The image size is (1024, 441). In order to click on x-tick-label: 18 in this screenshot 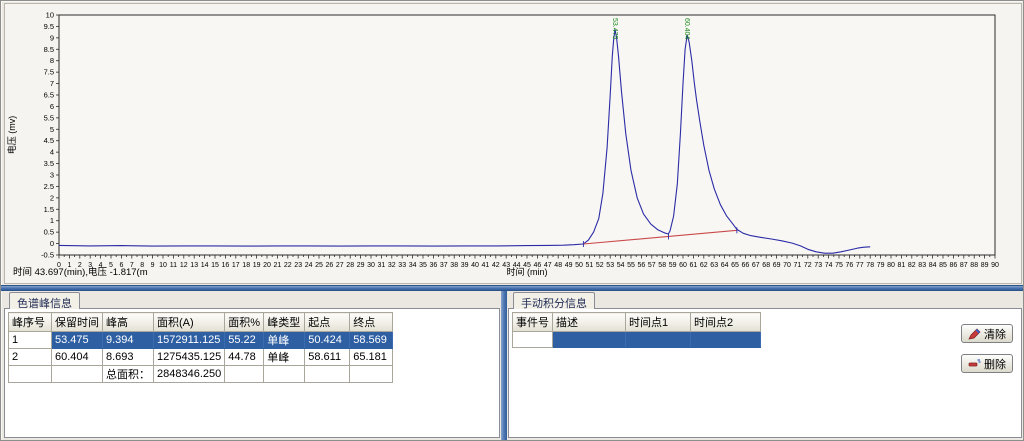, I will do `click(246, 265)`.